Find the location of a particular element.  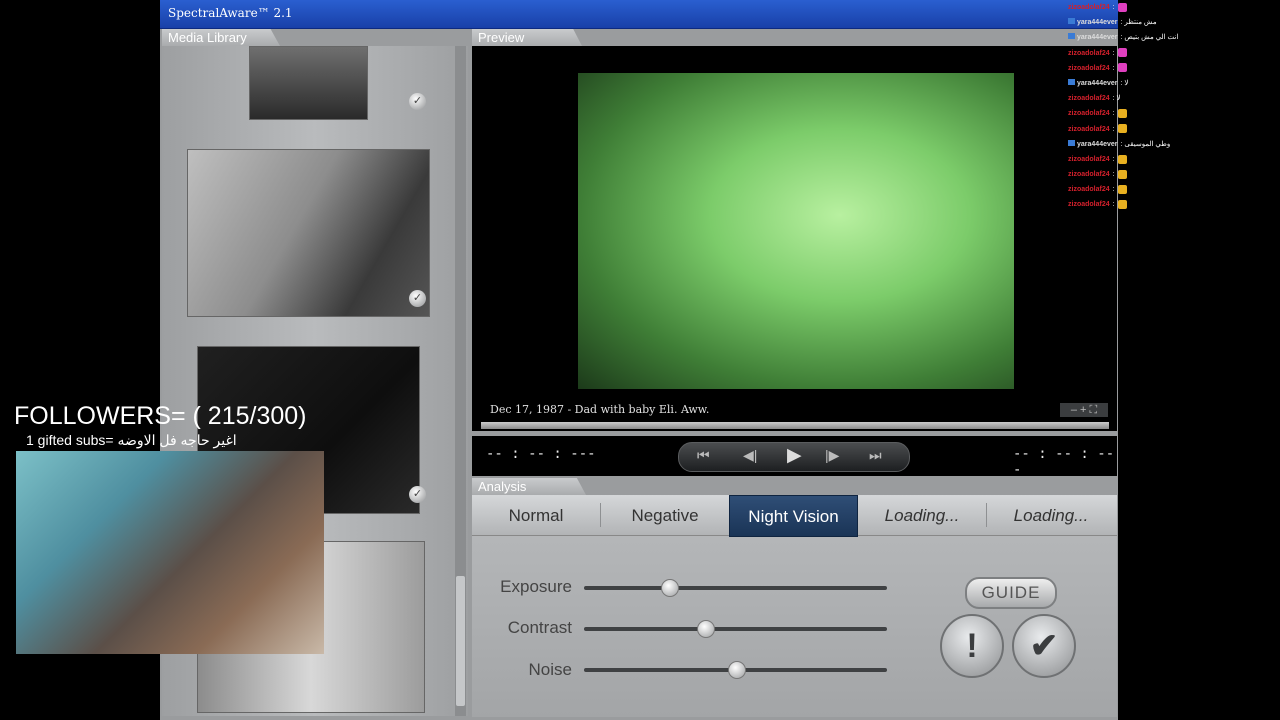

rewind-icon: ⏮ is located at coordinates (703, 455).